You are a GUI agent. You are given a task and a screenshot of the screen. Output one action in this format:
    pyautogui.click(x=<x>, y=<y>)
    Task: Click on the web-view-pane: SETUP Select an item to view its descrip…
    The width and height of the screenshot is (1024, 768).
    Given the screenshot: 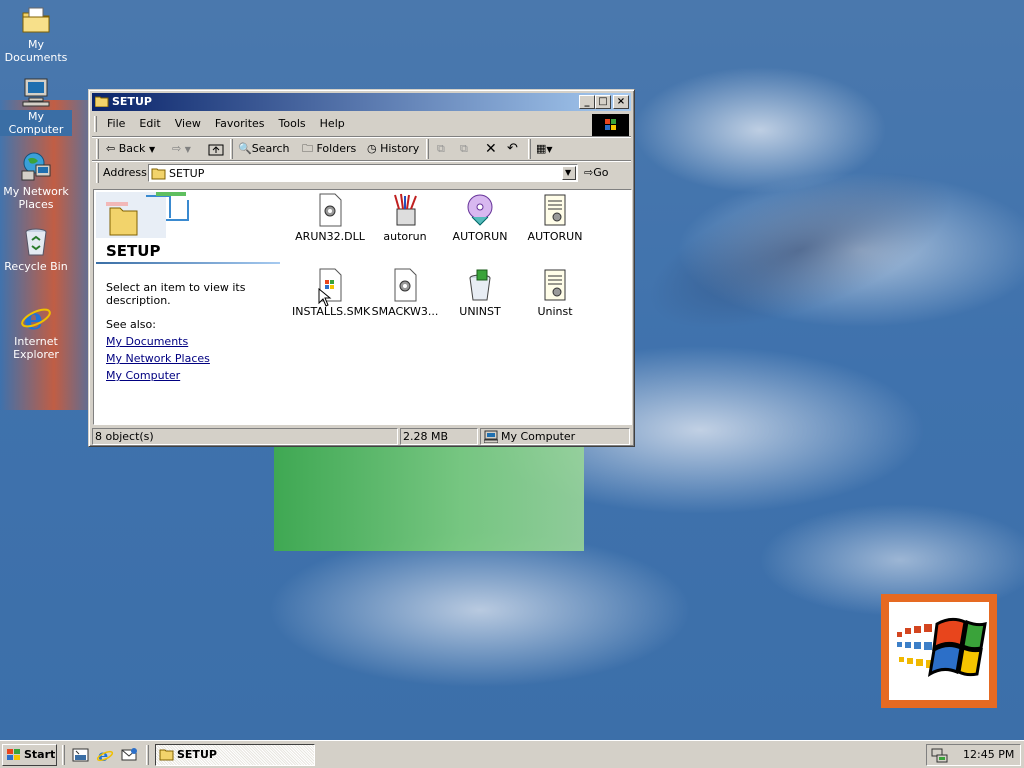 What is the action you would take?
    pyautogui.click(x=189, y=307)
    